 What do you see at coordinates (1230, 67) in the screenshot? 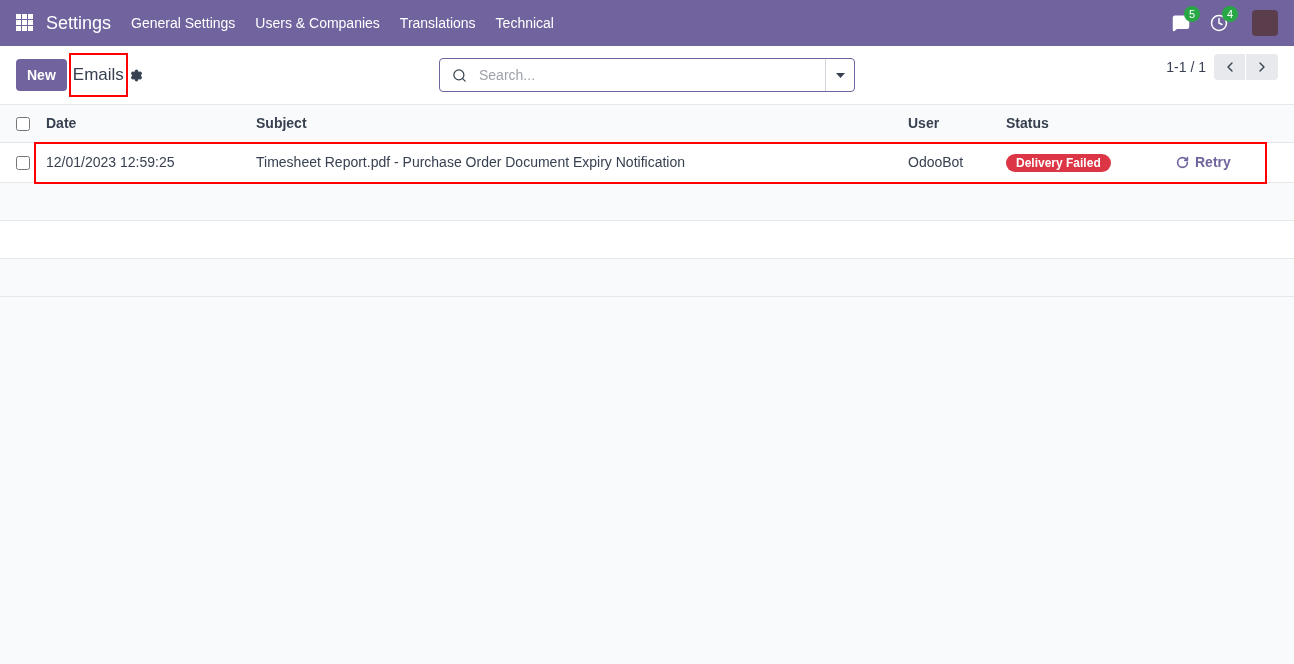
I see `previous-button` at bounding box center [1230, 67].